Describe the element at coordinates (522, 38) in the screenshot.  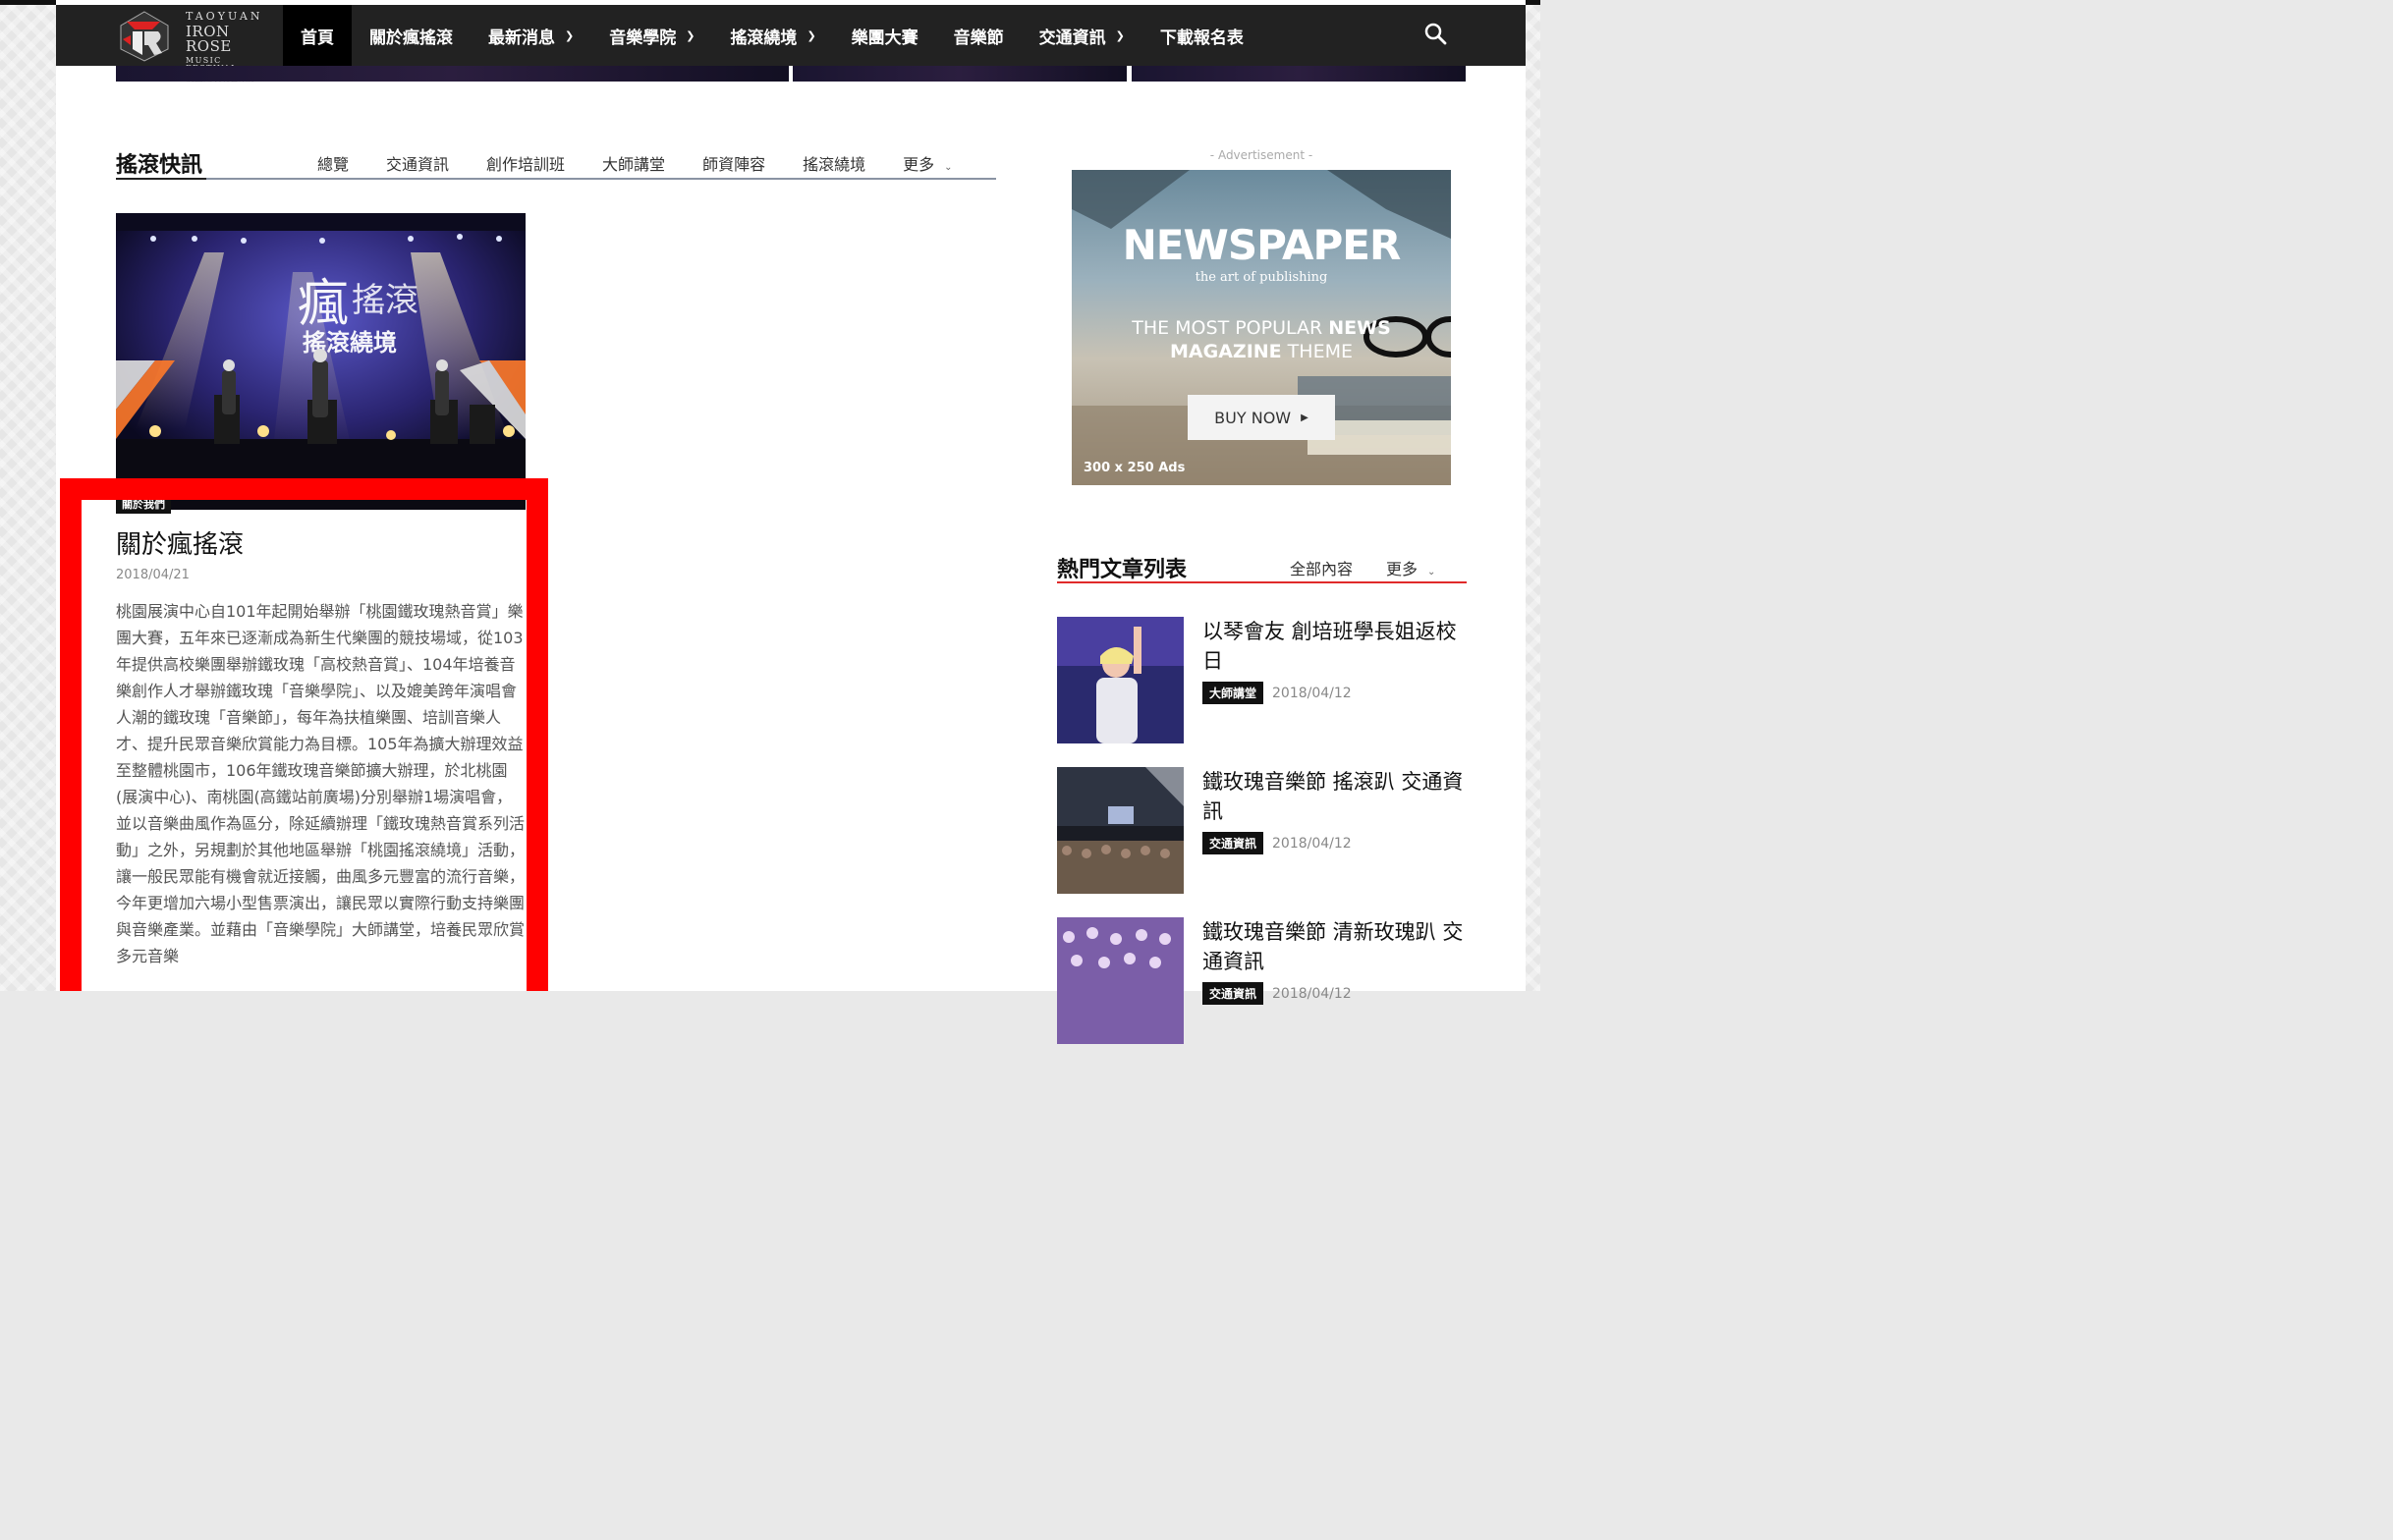
I see `menu-item-label: 最新消息` at that location.